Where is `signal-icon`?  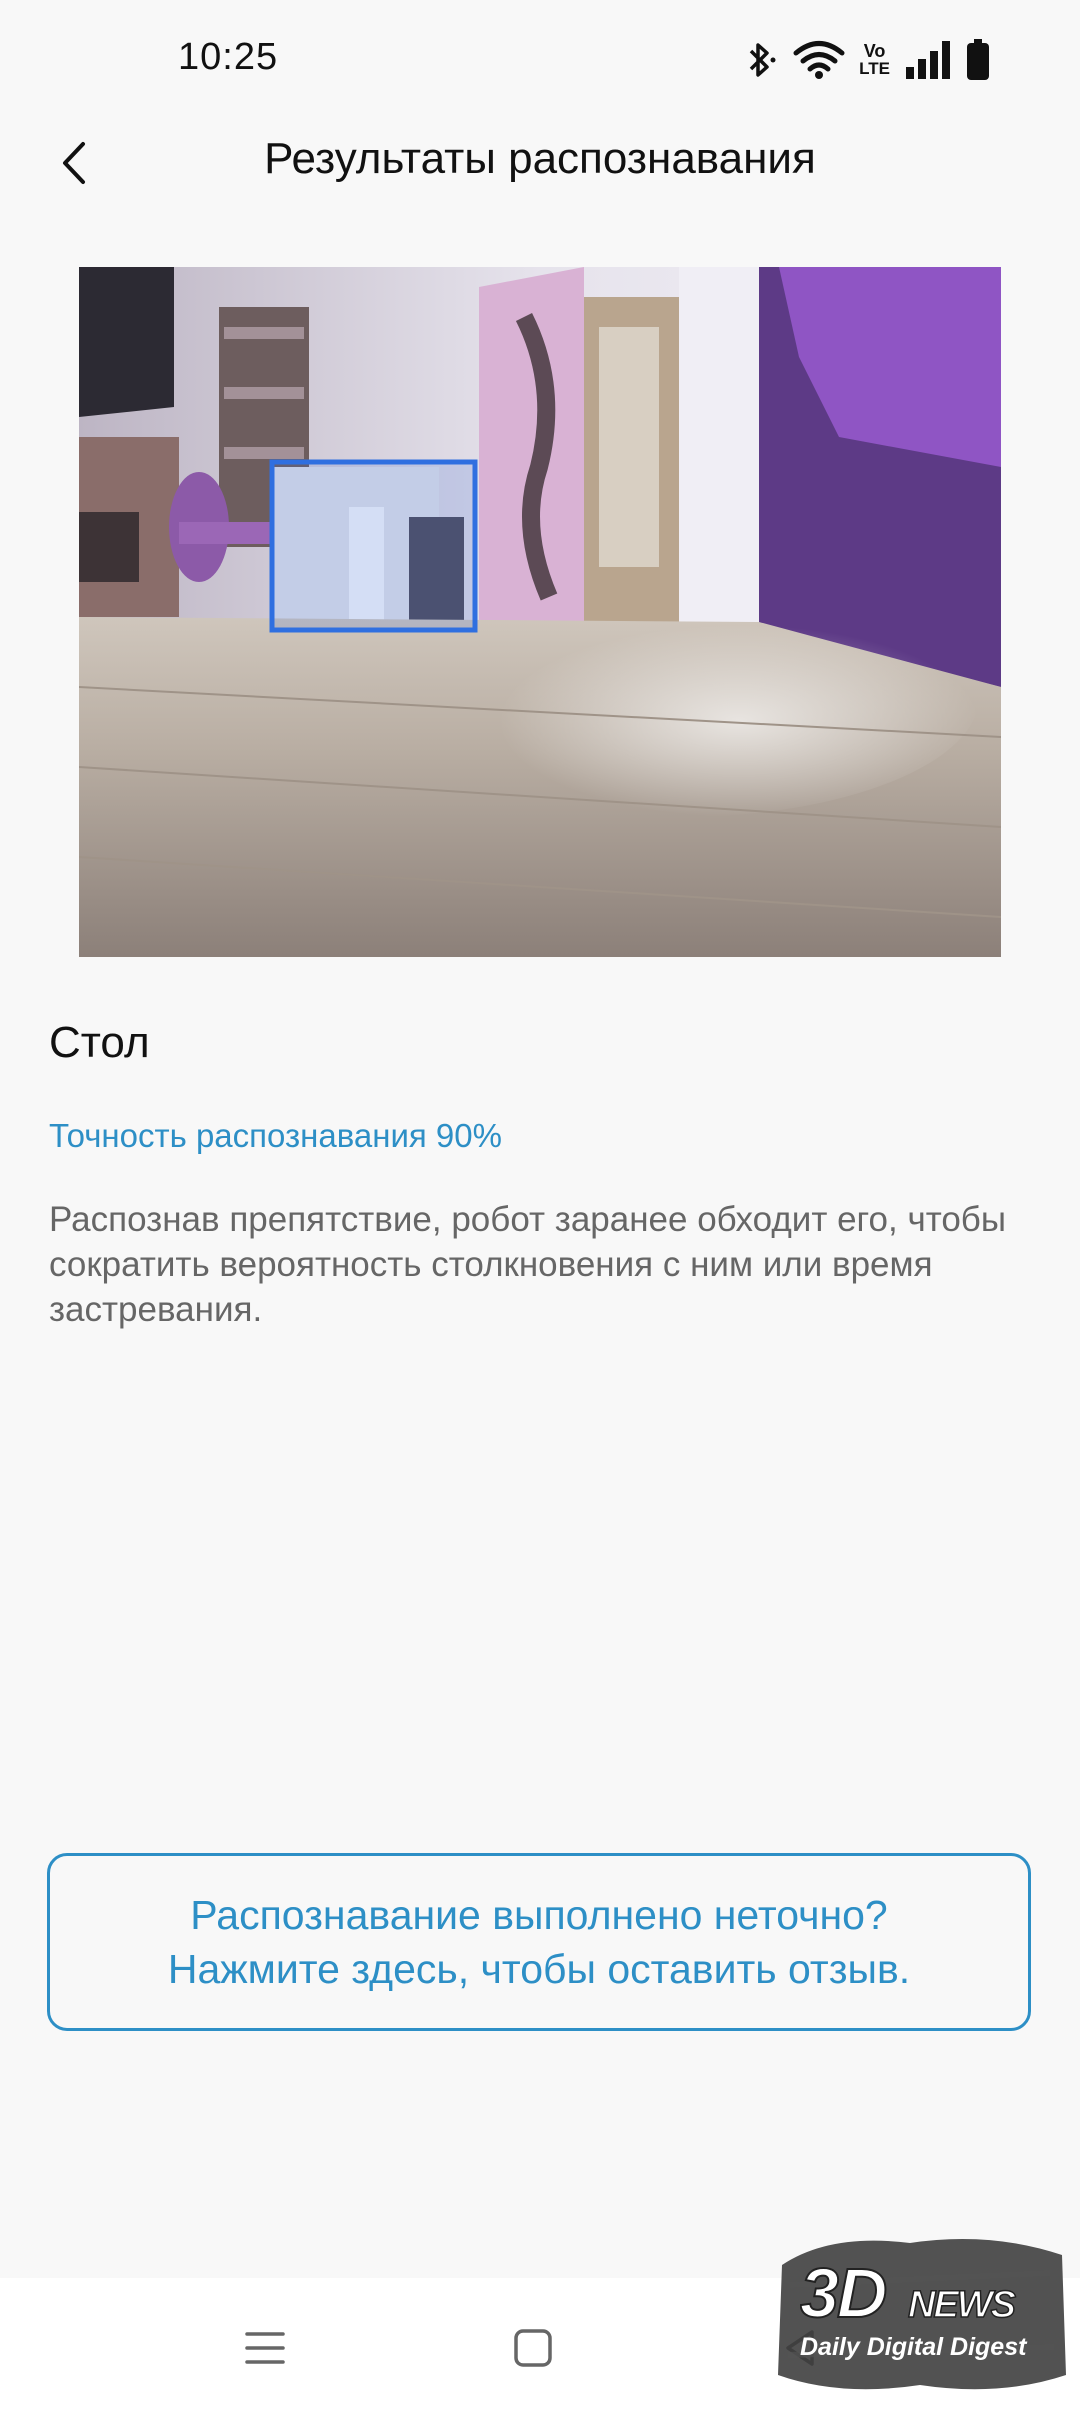 signal-icon is located at coordinates (928, 60).